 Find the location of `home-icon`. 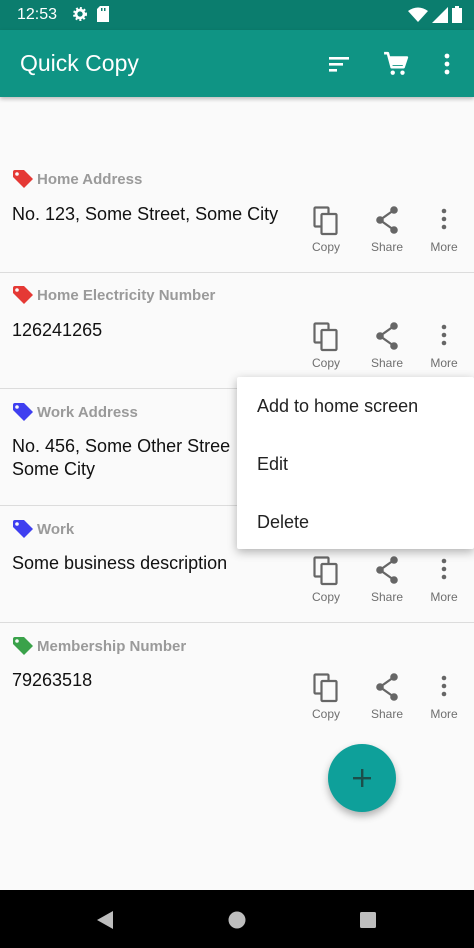

home-icon is located at coordinates (237, 920).